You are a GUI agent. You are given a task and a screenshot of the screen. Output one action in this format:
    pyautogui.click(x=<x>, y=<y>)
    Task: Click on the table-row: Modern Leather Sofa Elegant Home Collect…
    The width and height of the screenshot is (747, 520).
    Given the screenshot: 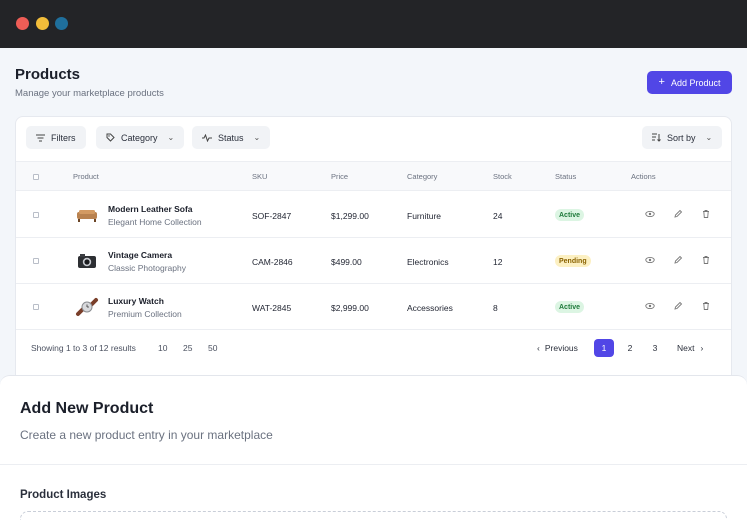 What is the action you would take?
    pyautogui.click(x=373, y=215)
    